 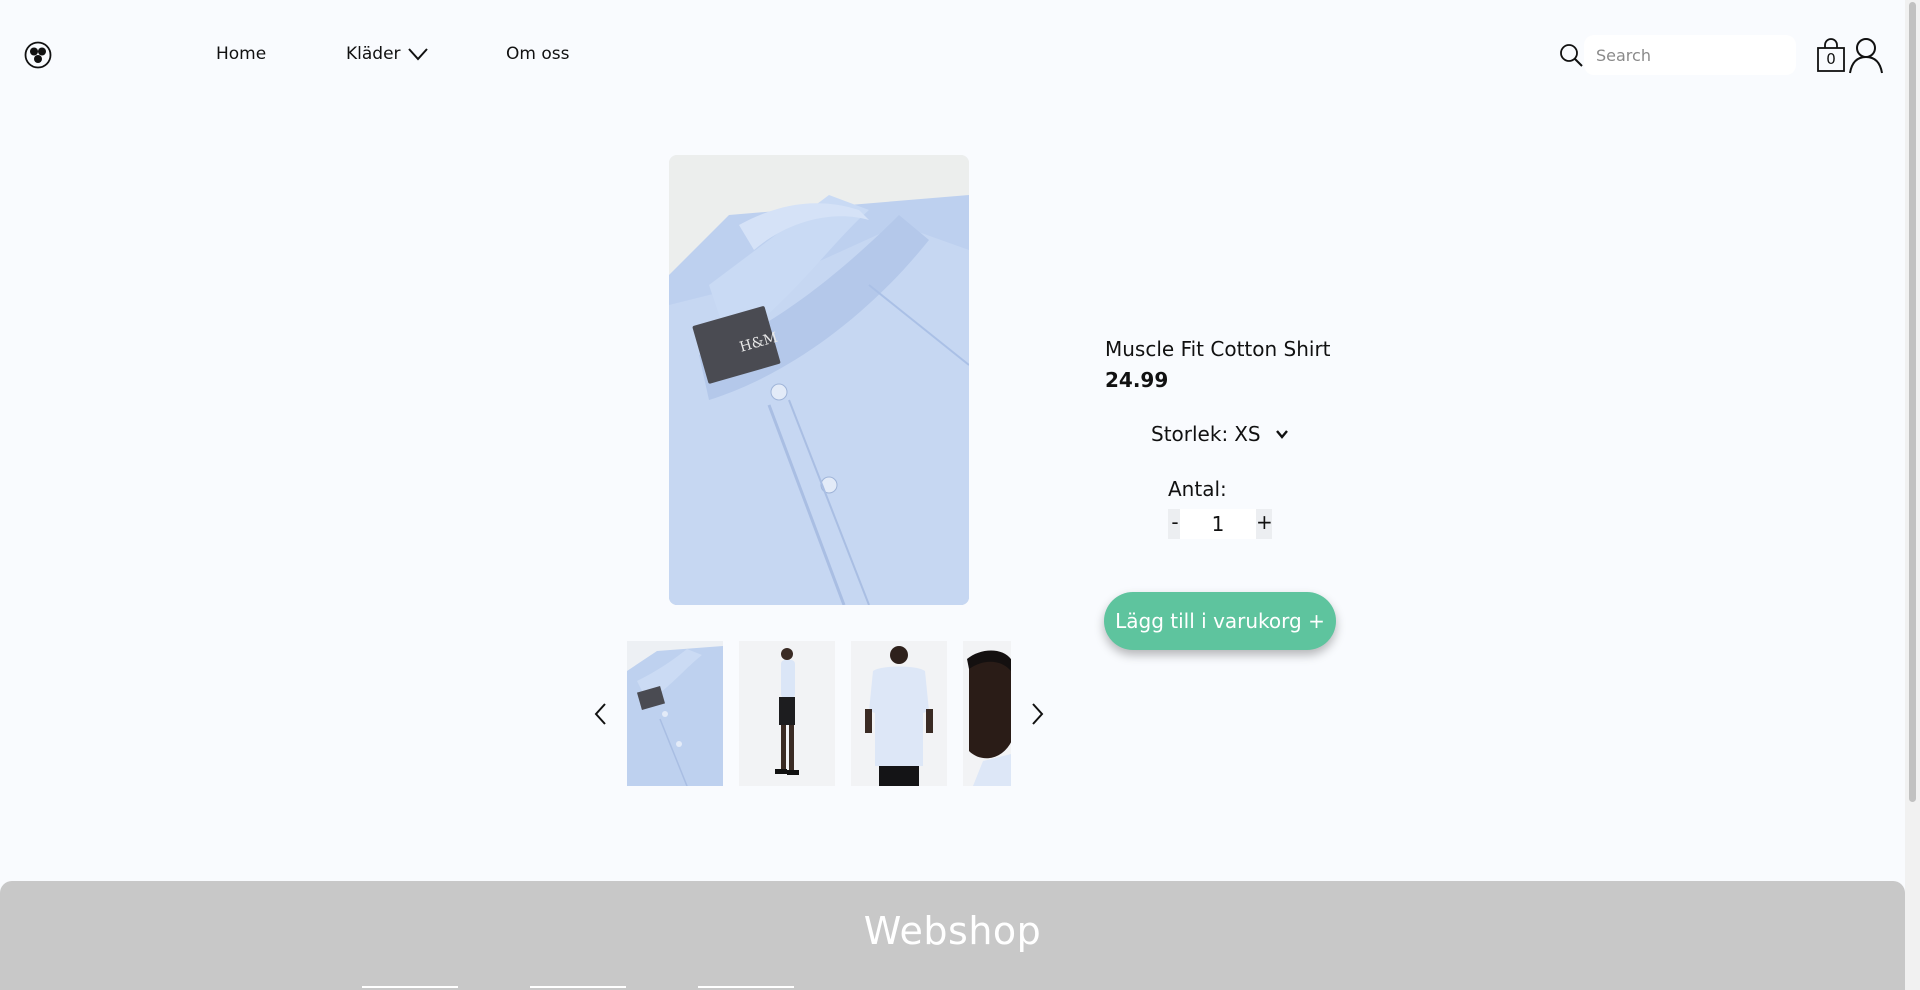 What do you see at coordinates (1137, 380) in the screenshot?
I see `product-price: 24.99` at bounding box center [1137, 380].